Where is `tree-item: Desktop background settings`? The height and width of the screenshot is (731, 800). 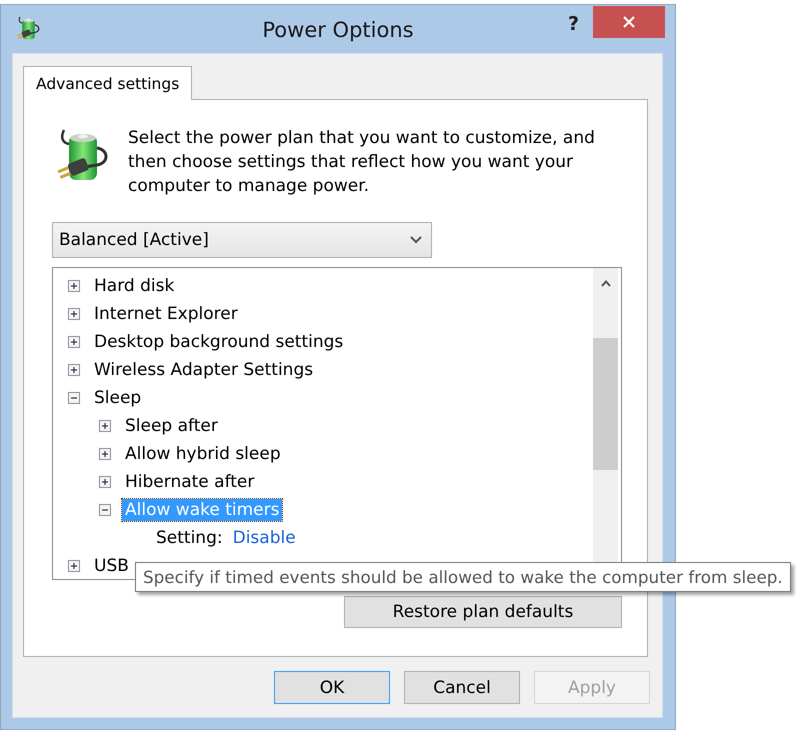 tree-item: Desktop background settings is located at coordinates (218, 342).